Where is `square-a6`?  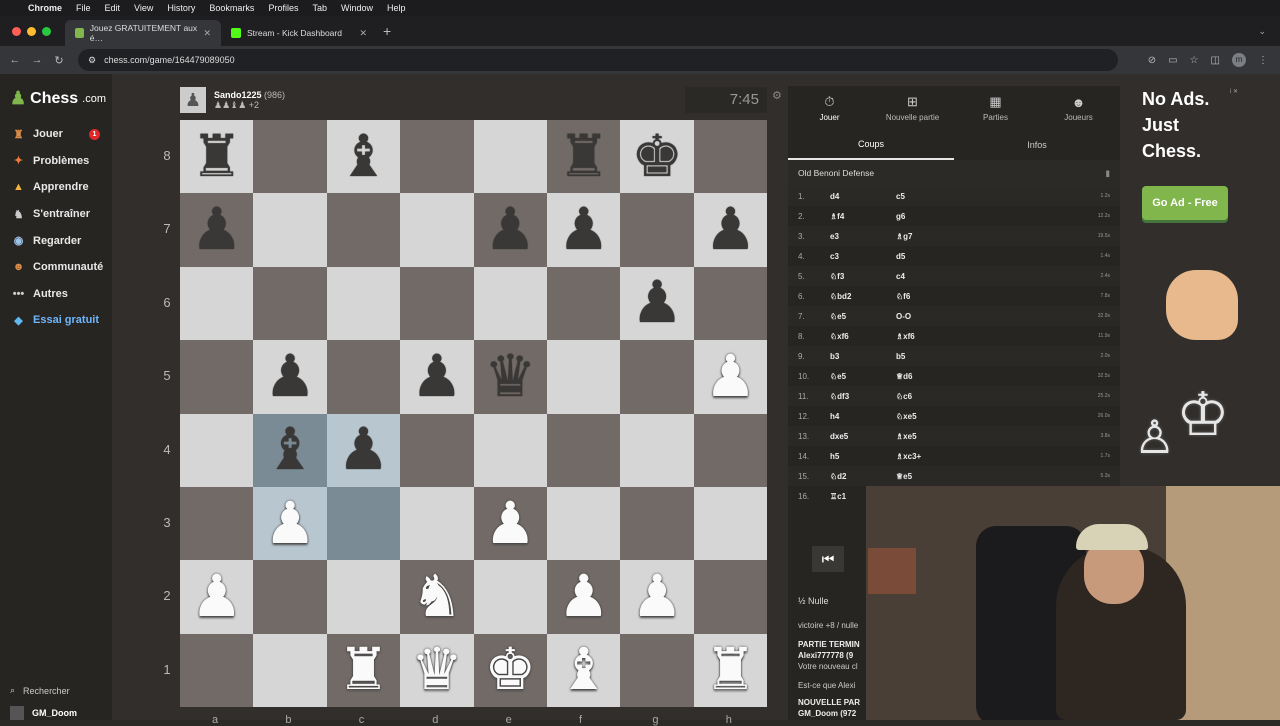
square-a6 is located at coordinates (217, 303).